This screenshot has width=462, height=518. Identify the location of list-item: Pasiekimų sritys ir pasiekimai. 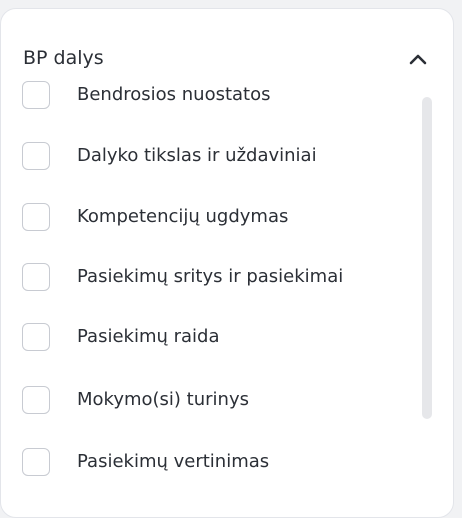
(222, 277).